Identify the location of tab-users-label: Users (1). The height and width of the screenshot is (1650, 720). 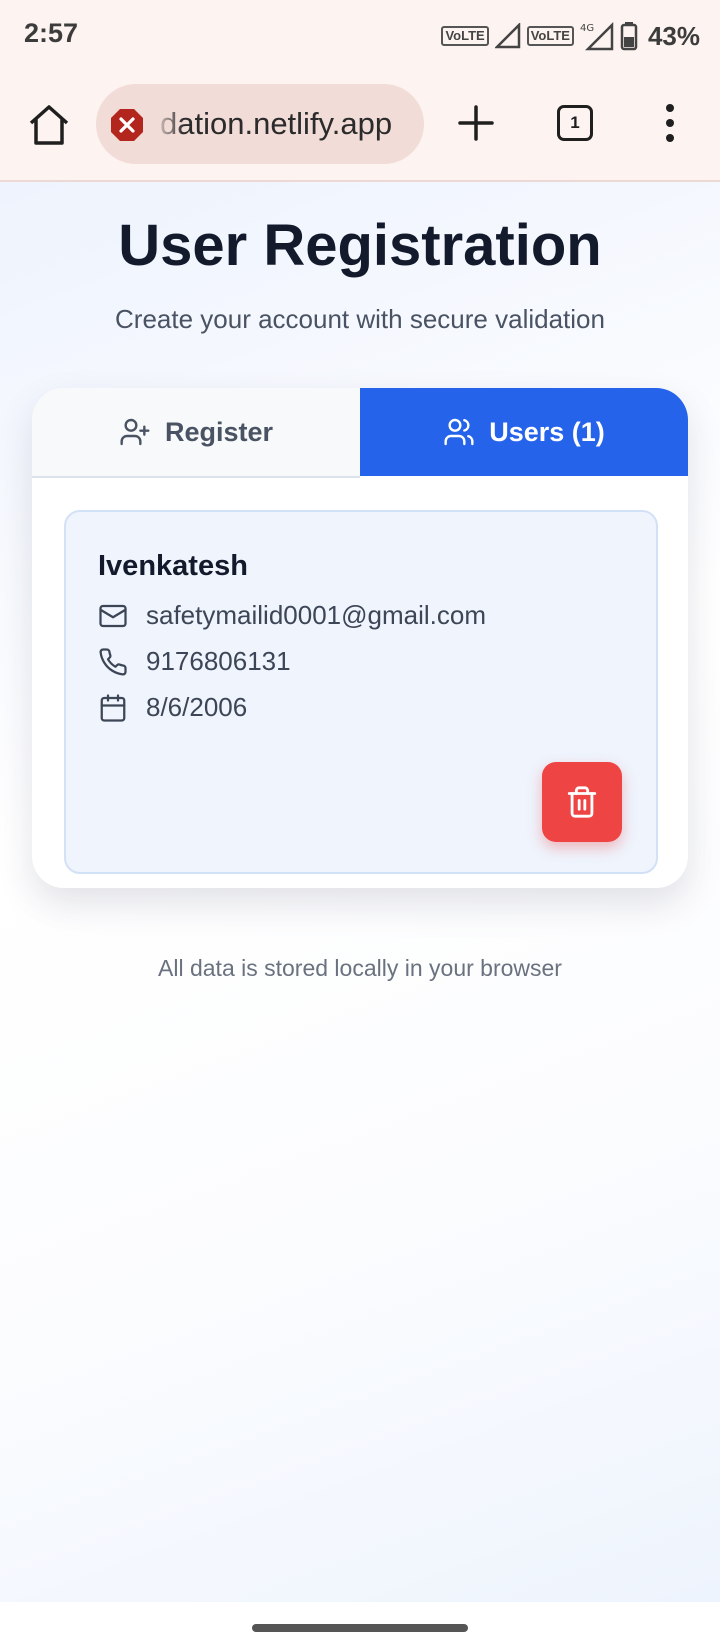
(547, 431).